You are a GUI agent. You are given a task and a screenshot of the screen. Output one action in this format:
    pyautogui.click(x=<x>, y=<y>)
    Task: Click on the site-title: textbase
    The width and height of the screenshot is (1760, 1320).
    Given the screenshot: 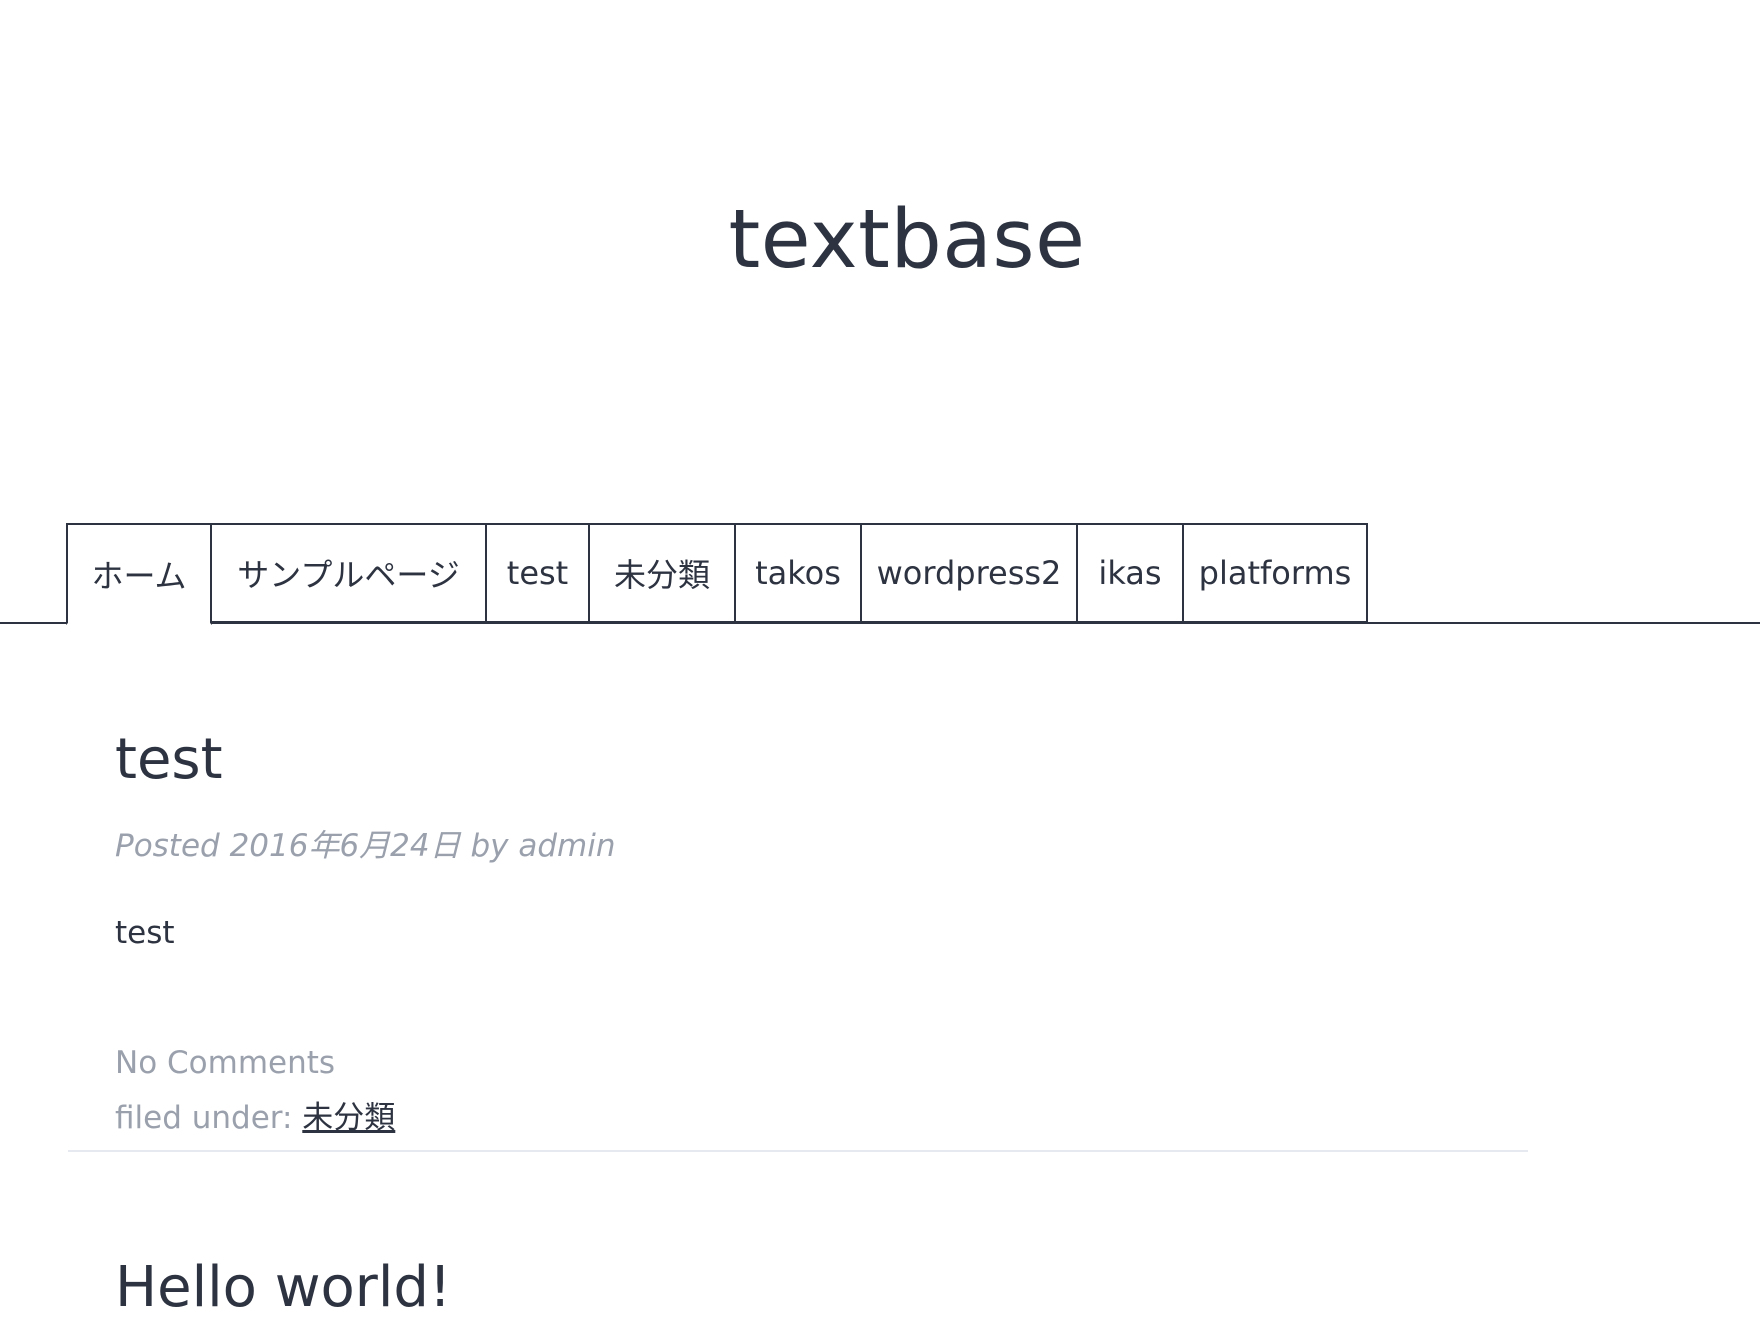 What is the action you would take?
    pyautogui.click(x=880, y=240)
    